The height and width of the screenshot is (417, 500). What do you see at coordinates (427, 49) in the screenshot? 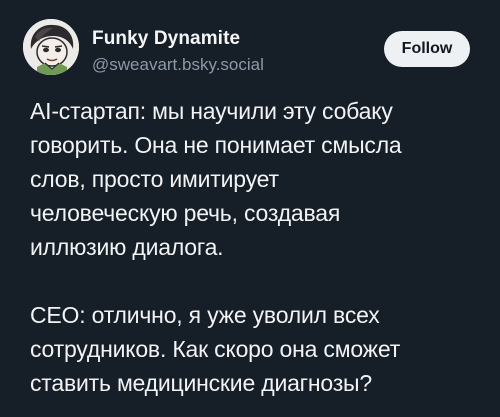
I see `follow-button: Follow` at bounding box center [427, 49].